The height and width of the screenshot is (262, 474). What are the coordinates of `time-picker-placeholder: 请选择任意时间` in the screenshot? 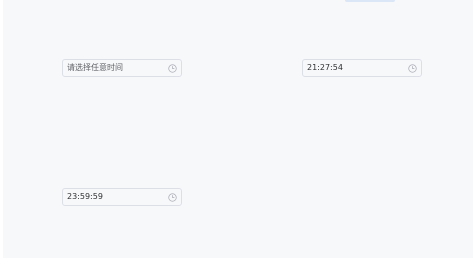 It's located at (95, 67).